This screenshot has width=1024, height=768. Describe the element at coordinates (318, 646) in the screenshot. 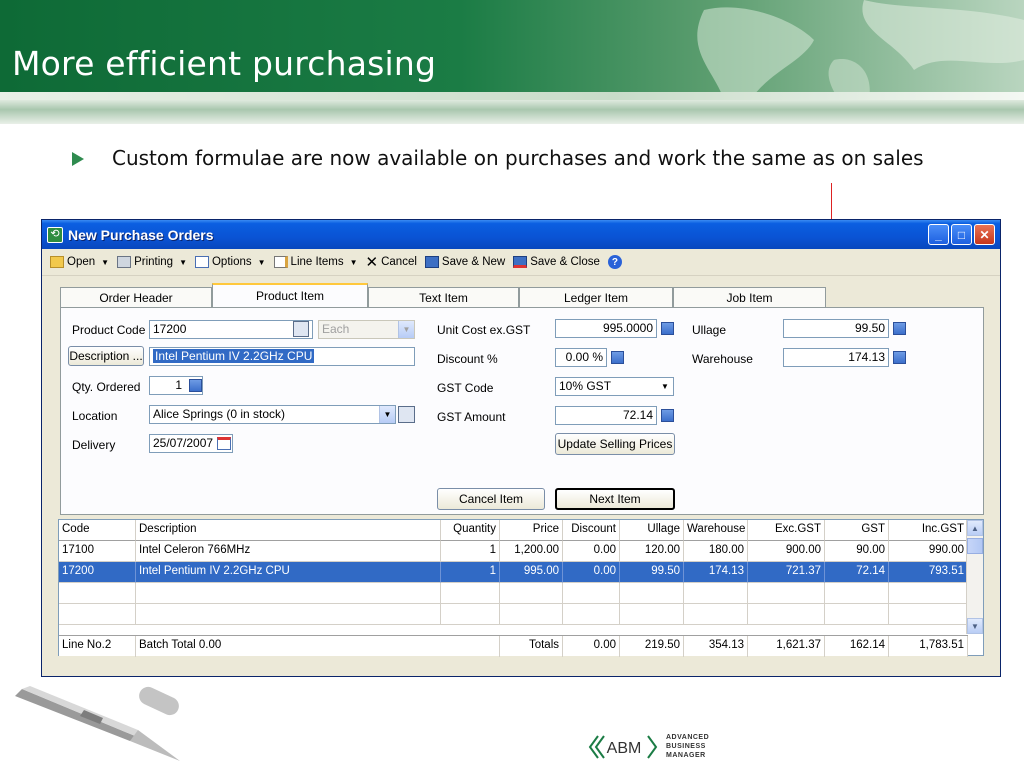

I see `footer-batch-total: Batch Total 0.00` at that location.